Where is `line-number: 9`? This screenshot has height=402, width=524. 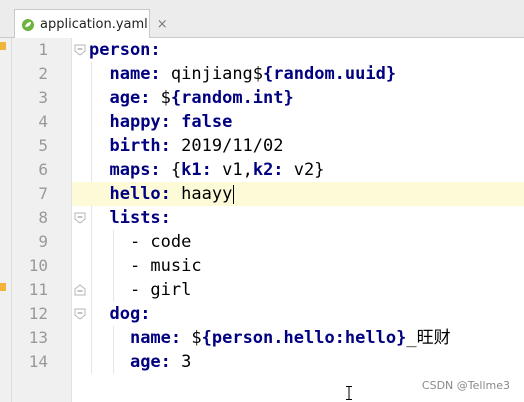 line-number: 9 is located at coordinates (43, 241).